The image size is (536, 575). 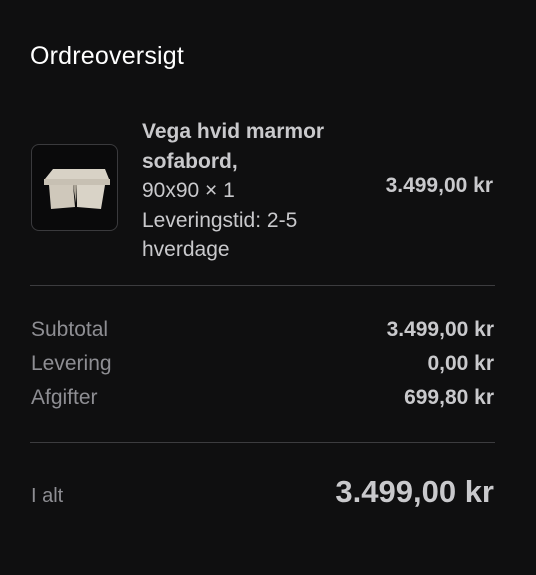 What do you see at coordinates (71, 363) in the screenshot?
I see `shipping-label: Levering` at bounding box center [71, 363].